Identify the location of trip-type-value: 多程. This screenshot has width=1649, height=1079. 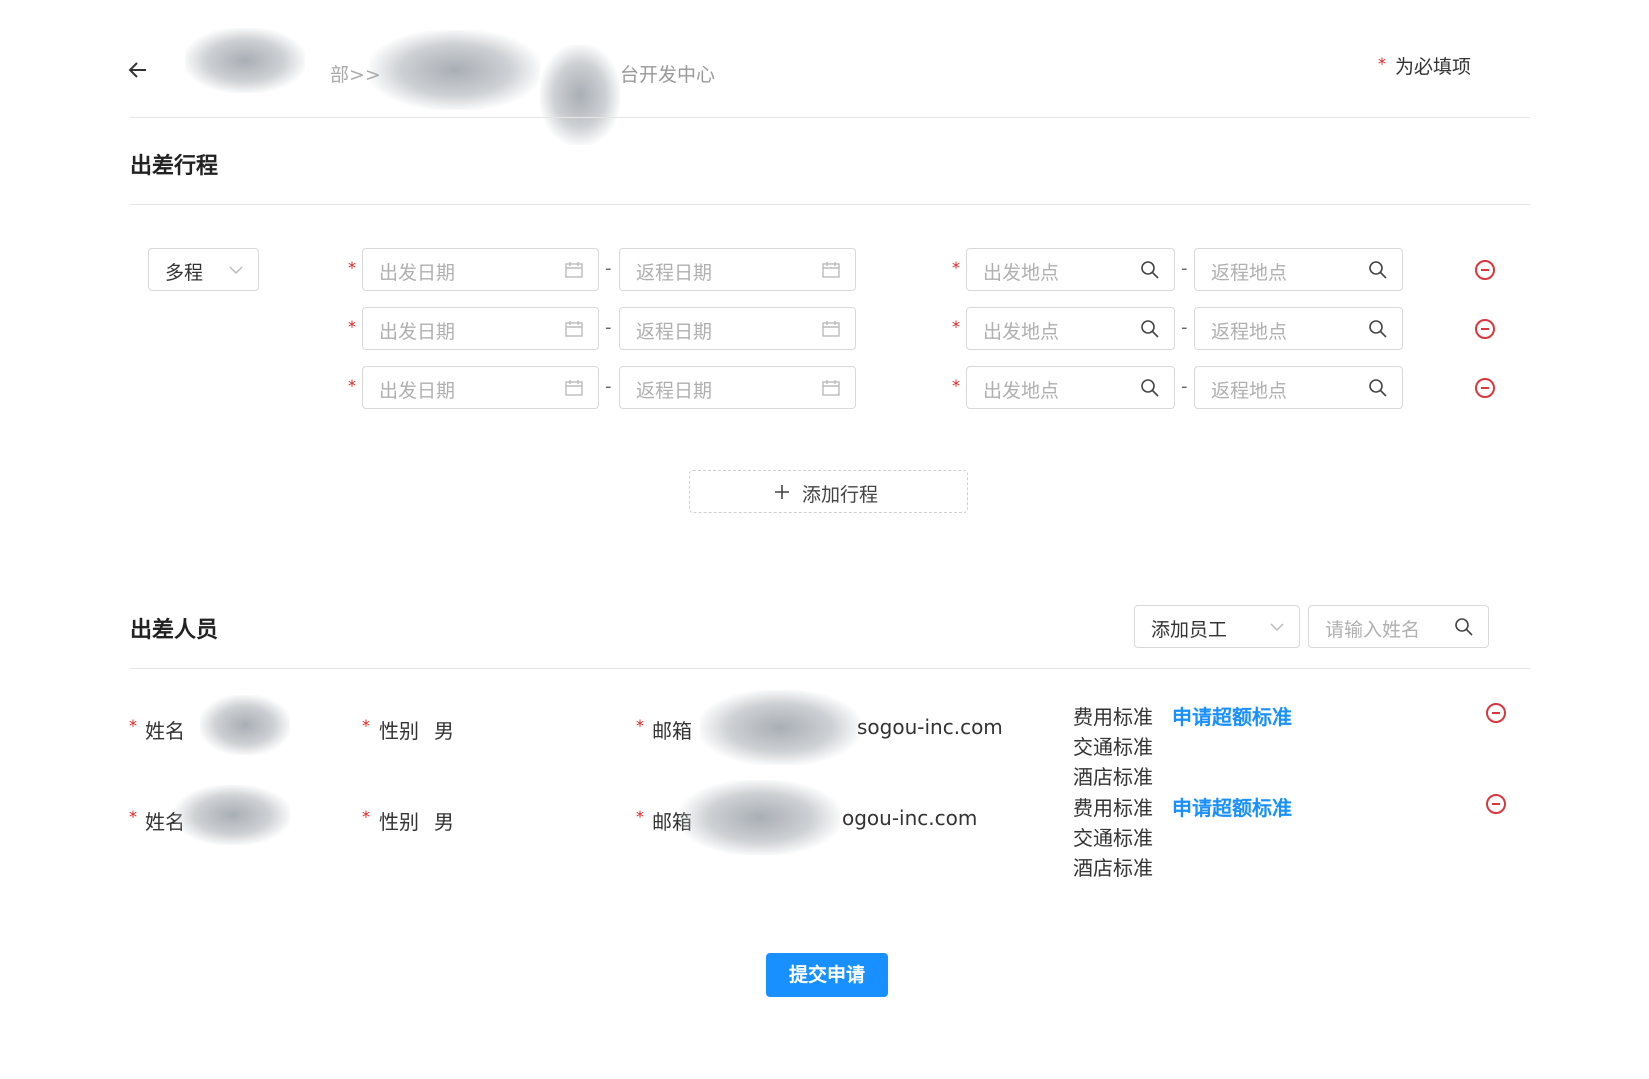
(184, 273).